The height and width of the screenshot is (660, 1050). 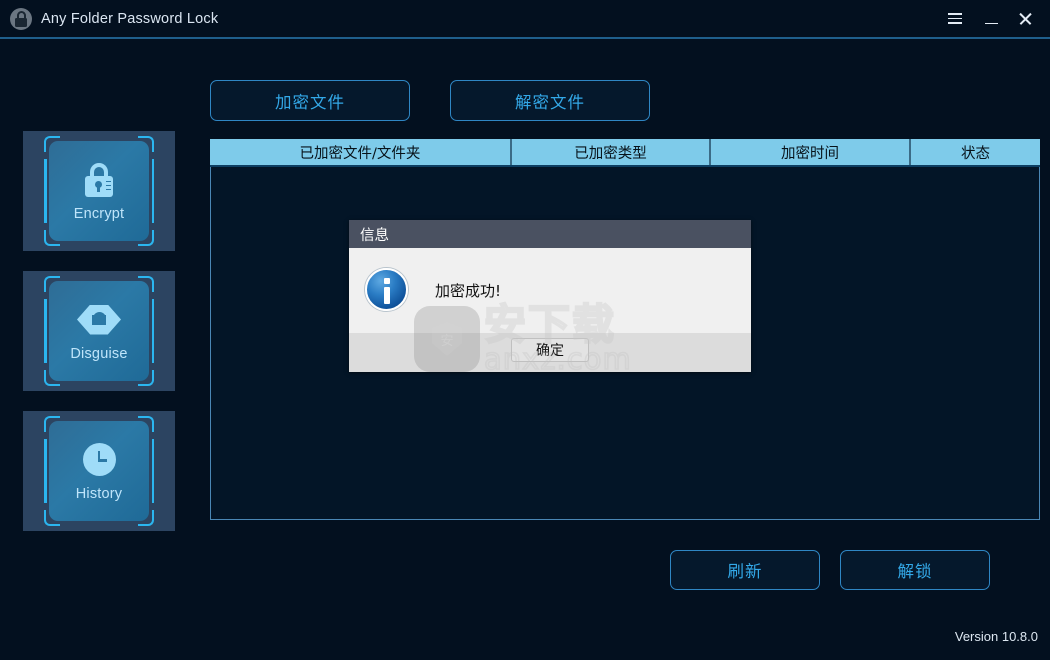 What do you see at coordinates (99, 320) in the screenshot?
I see `disguise-mask-icon` at bounding box center [99, 320].